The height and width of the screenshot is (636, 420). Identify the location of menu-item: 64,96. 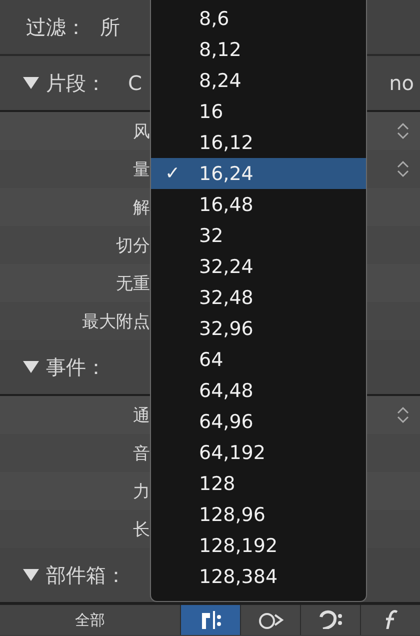
(258, 421).